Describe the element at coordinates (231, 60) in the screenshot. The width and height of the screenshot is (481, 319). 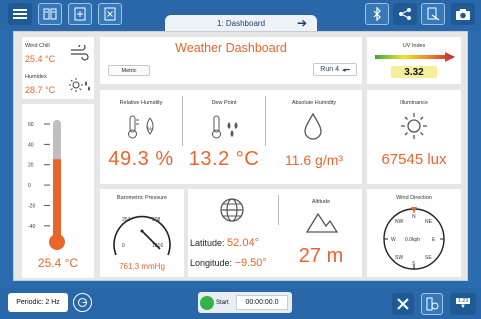
I see `title-card: Weather Dashboard Metric Run 4 ◂━` at that location.